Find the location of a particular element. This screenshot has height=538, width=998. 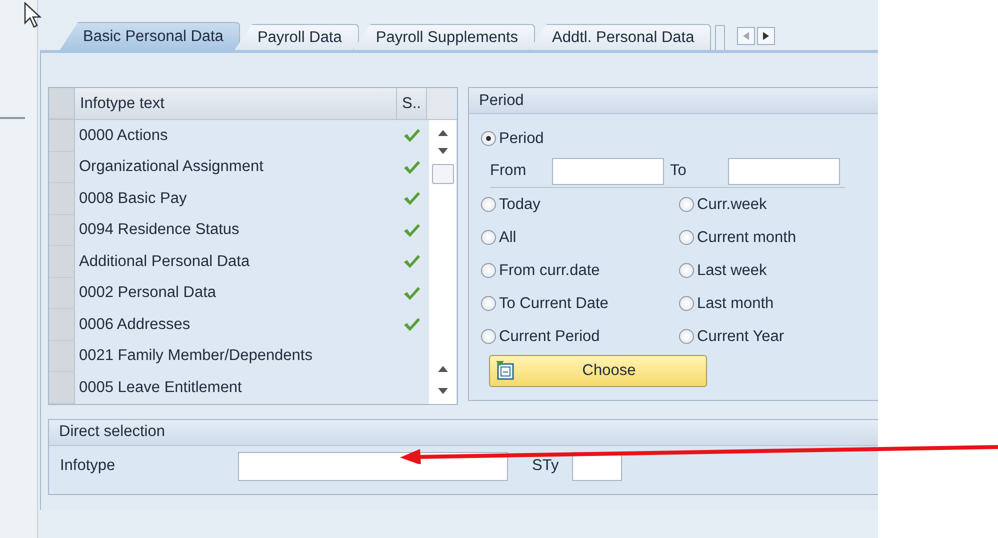

column-header: Infotype text is located at coordinates (236, 103).